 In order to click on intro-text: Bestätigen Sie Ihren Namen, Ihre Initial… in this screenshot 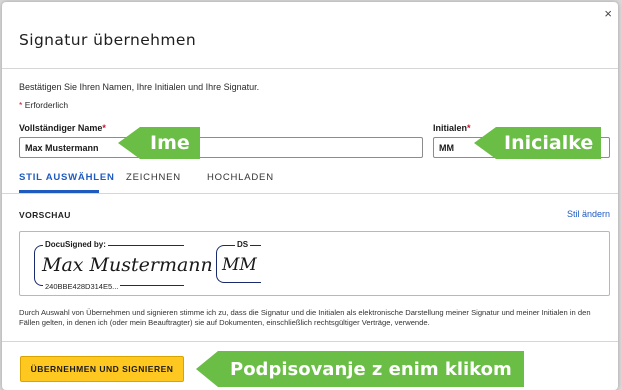, I will do `click(139, 87)`.